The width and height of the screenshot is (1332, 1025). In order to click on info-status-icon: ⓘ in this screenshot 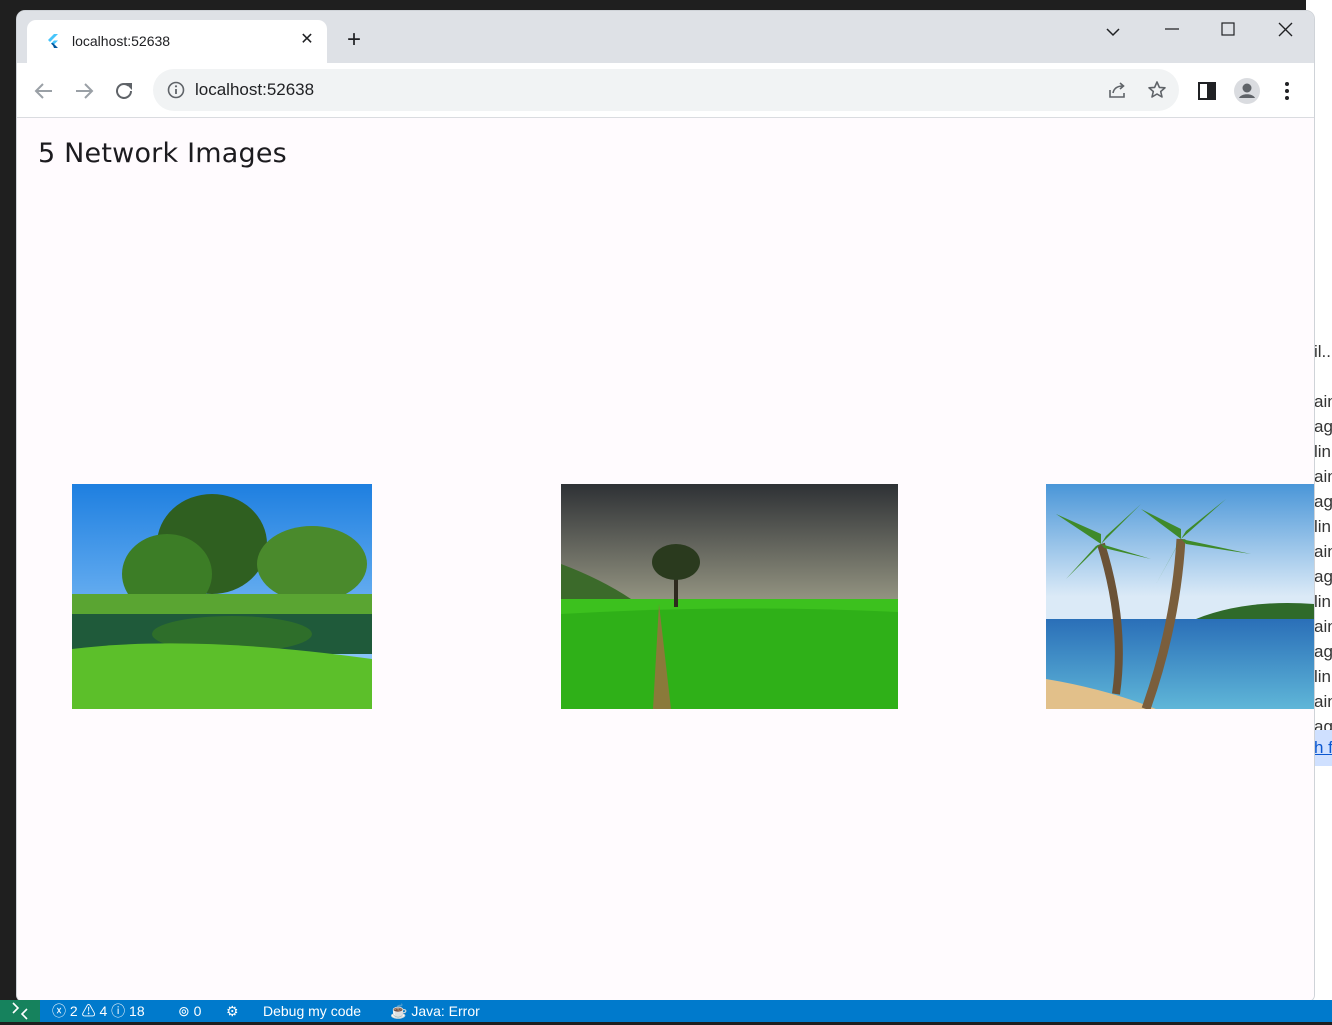, I will do `click(118, 1011)`.